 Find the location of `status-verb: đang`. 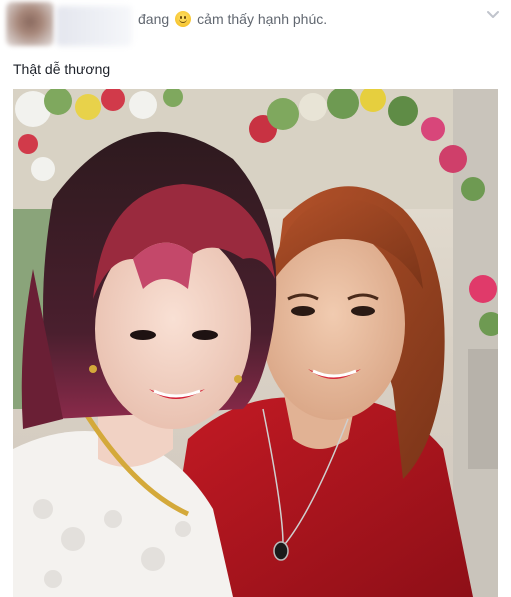

status-verb: đang is located at coordinates (154, 19).